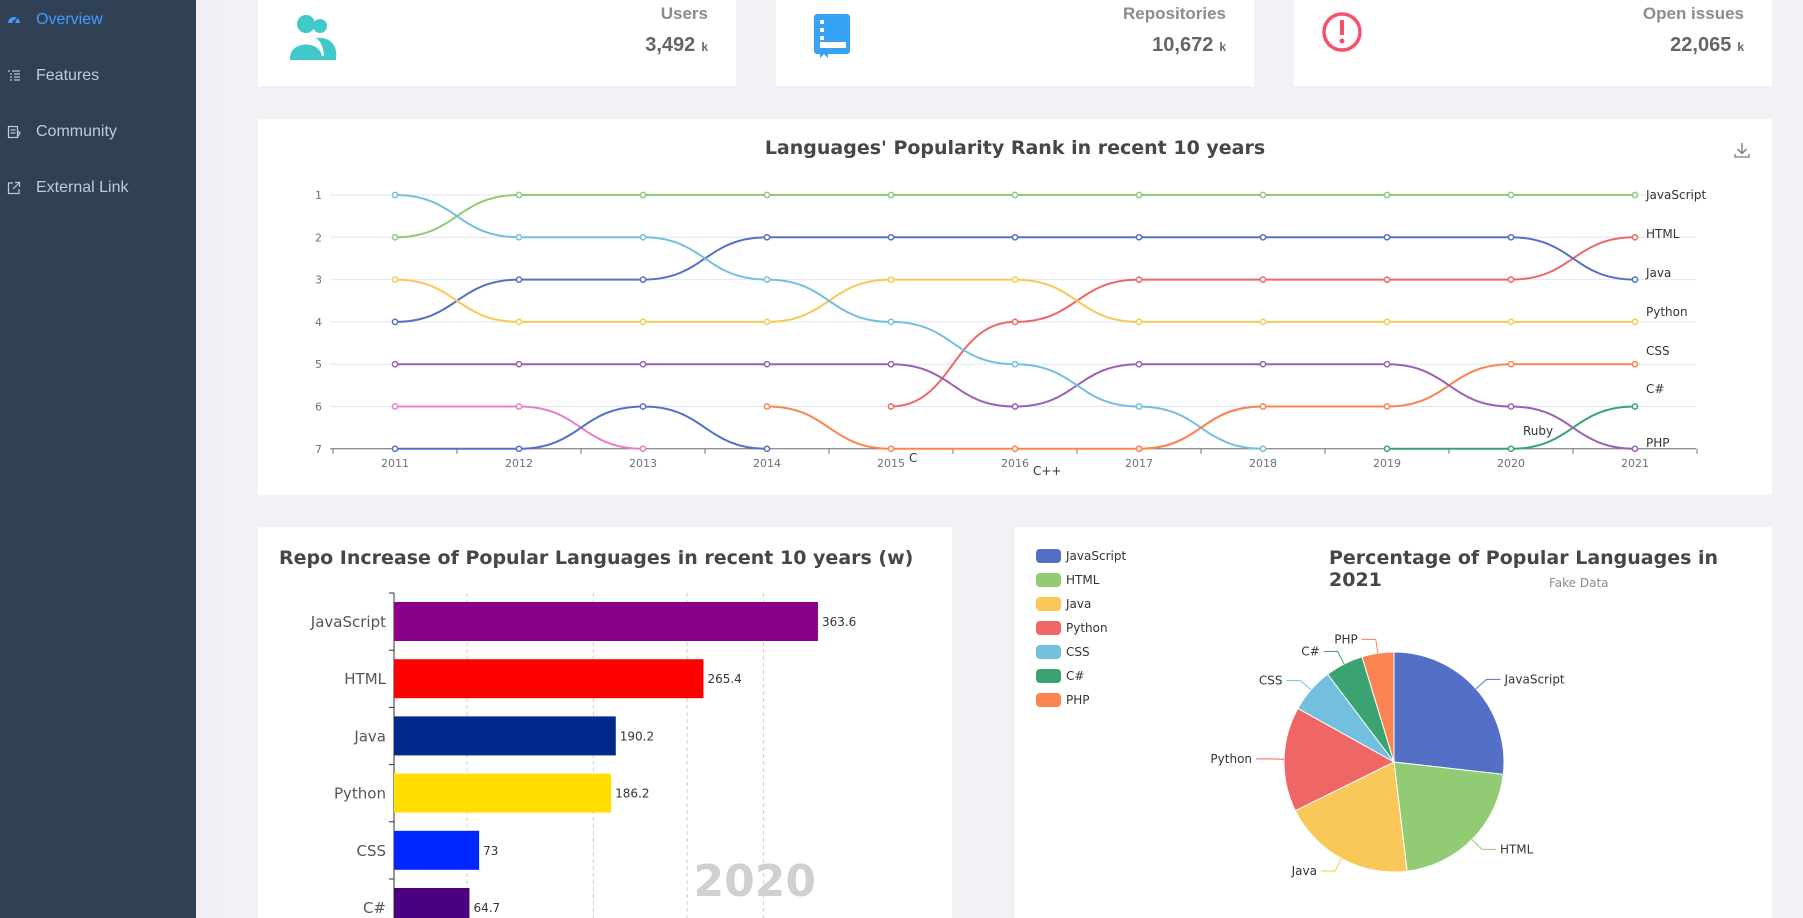 The width and height of the screenshot is (1803, 918). What do you see at coordinates (637, 736) in the screenshot?
I see `bar-value-label: 190.2` at bounding box center [637, 736].